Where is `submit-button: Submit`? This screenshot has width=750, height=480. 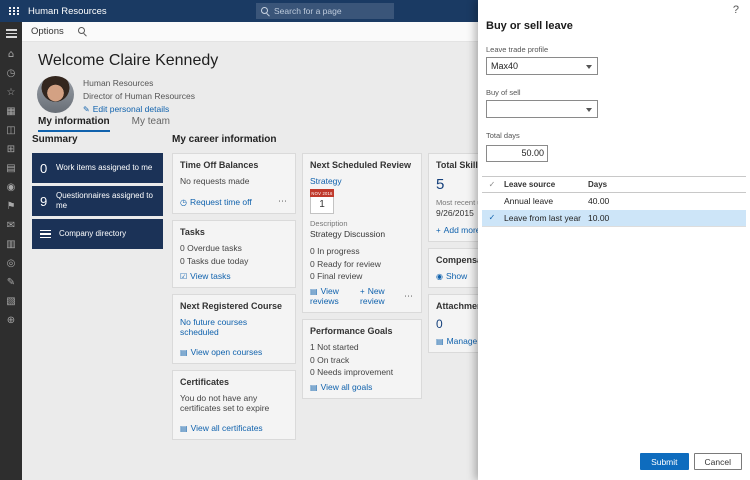
submit-button: Submit is located at coordinates (664, 461).